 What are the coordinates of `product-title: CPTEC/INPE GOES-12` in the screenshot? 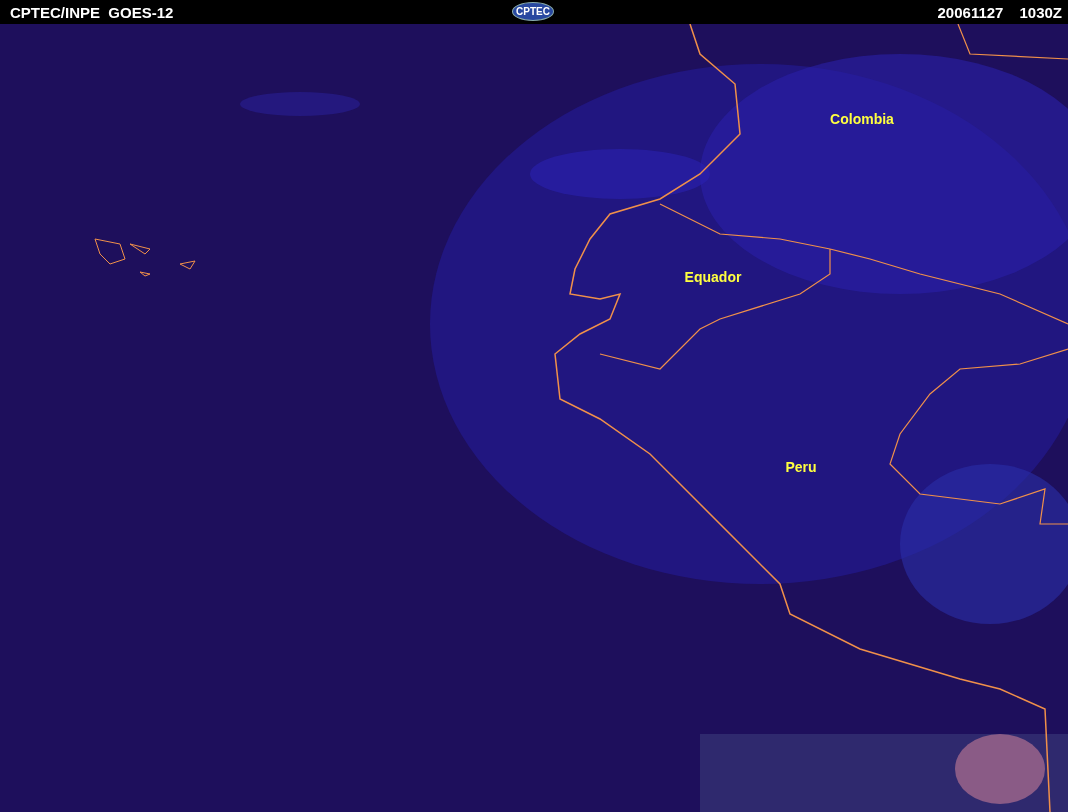 It's located at (92, 12).